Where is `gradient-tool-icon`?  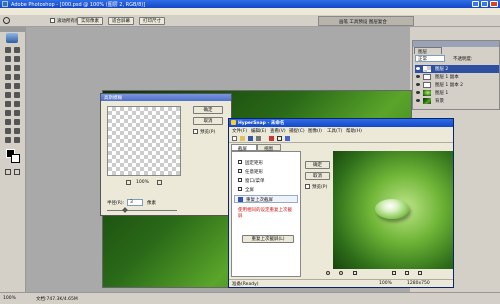 gradient-tool-icon is located at coordinates (17, 95).